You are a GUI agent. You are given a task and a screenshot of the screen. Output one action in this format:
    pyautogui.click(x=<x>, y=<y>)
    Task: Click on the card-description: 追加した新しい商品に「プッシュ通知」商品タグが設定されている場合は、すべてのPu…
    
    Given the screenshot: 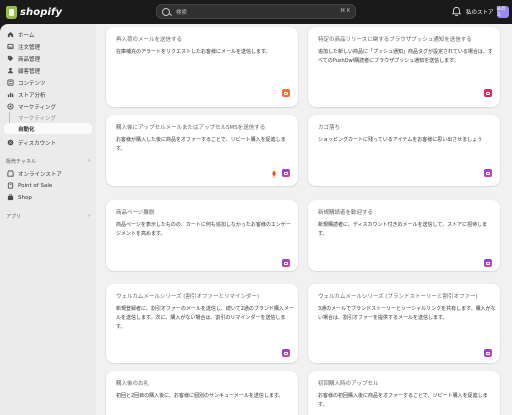 What is the action you would take?
    pyautogui.click(x=405, y=56)
    